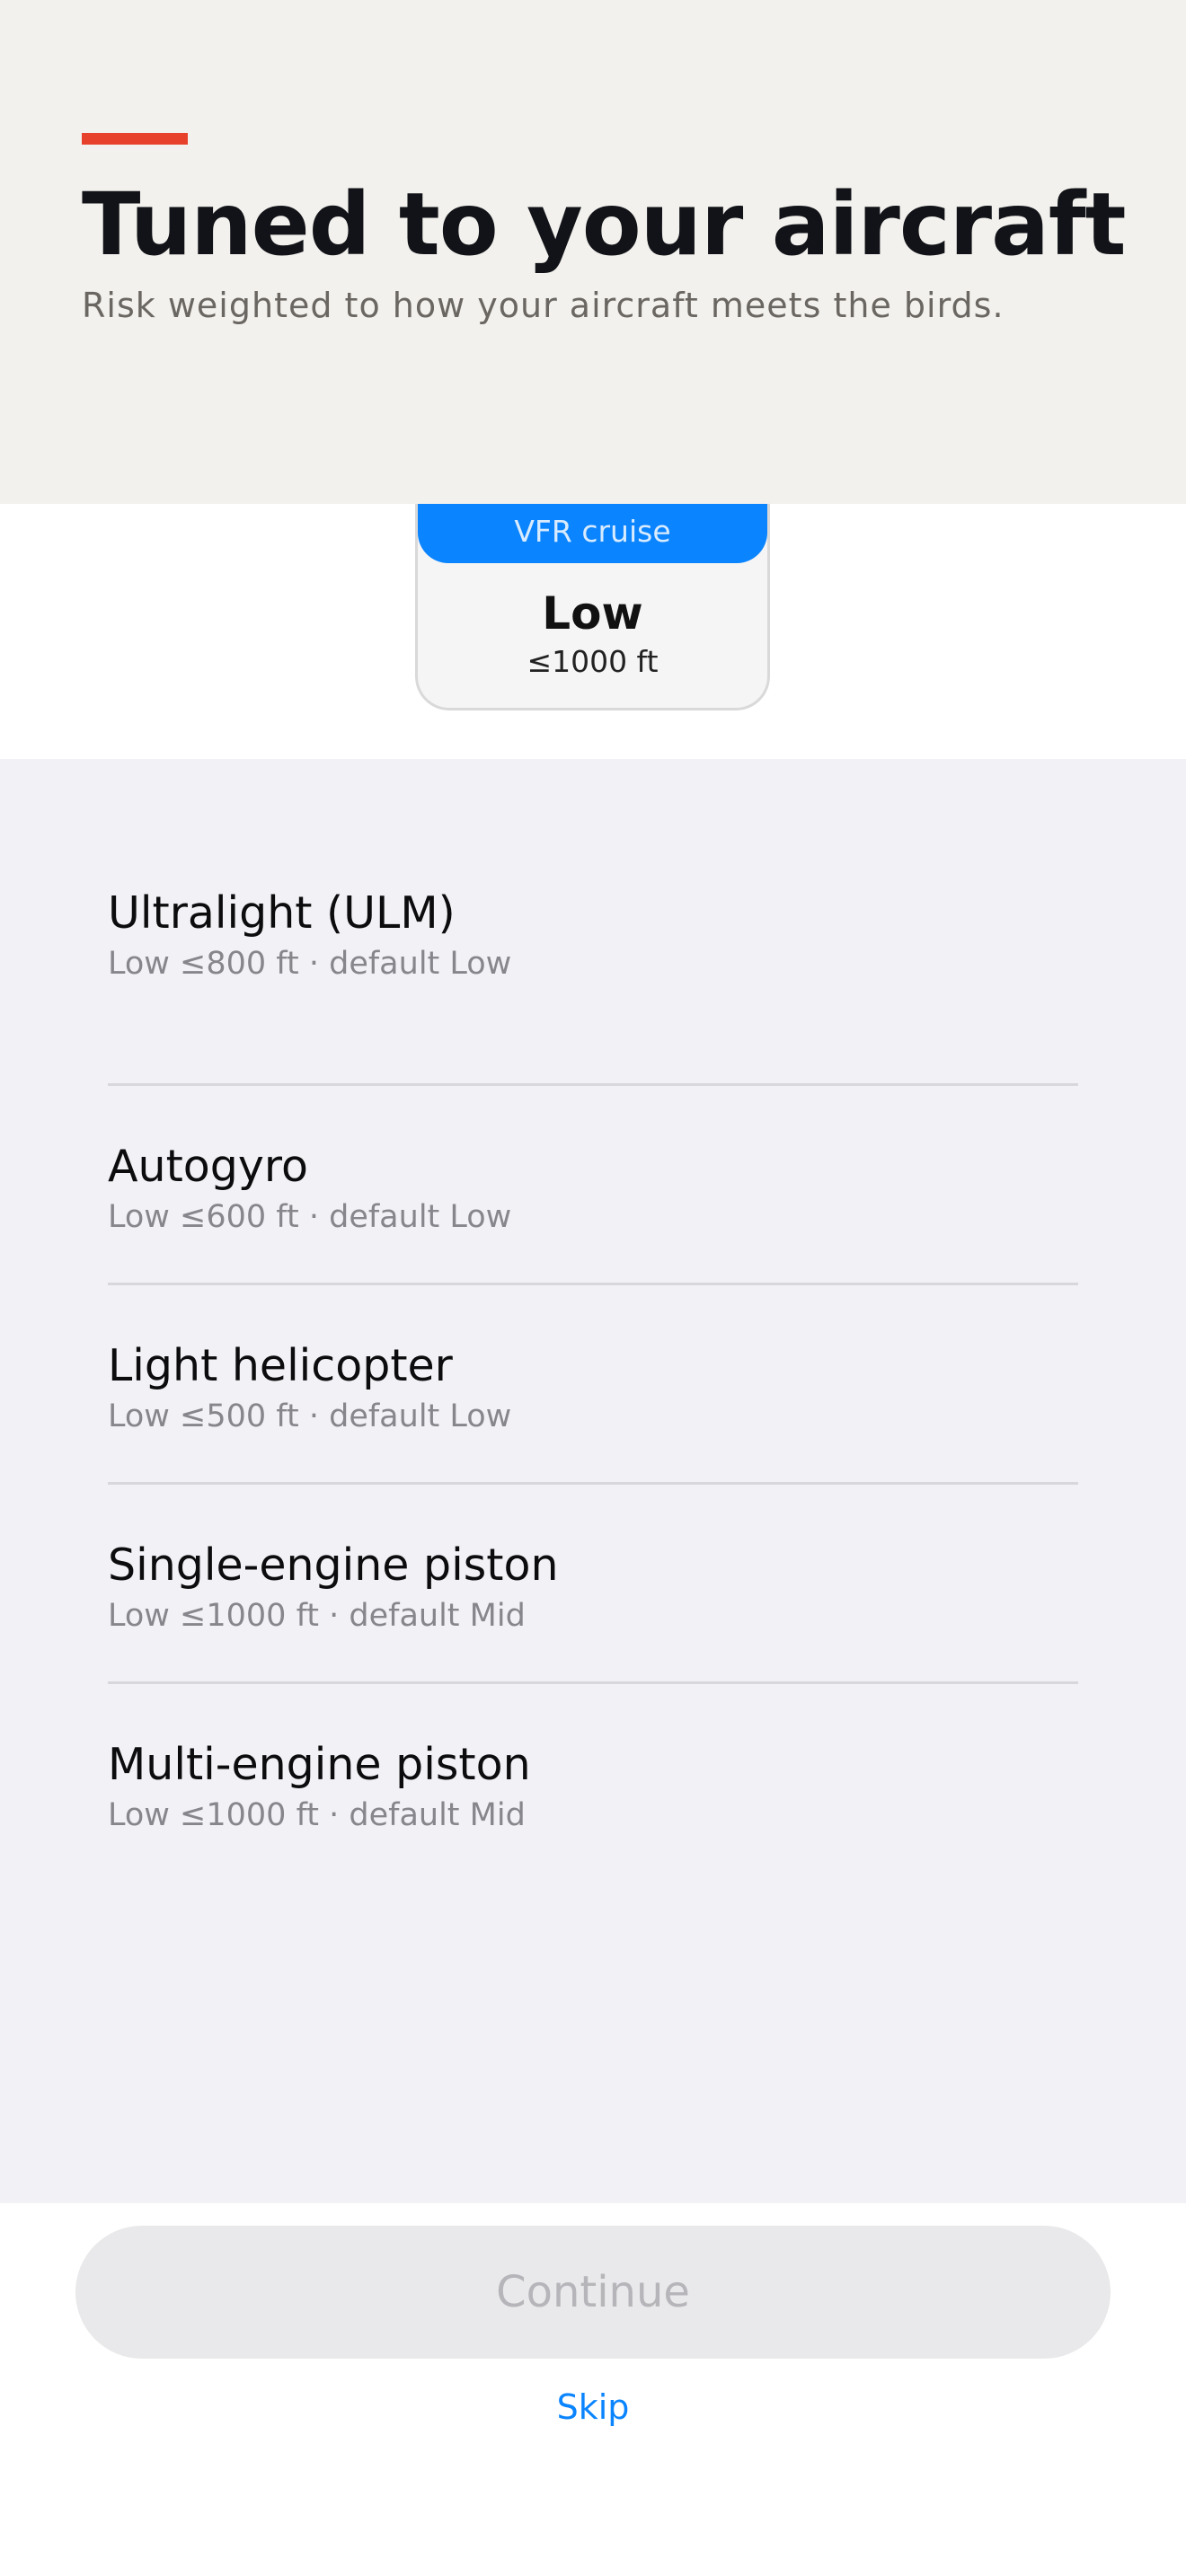 The height and width of the screenshot is (2576, 1186). What do you see at coordinates (135, 139) in the screenshot?
I see `accent-bar` at bounding box center [135, 139].